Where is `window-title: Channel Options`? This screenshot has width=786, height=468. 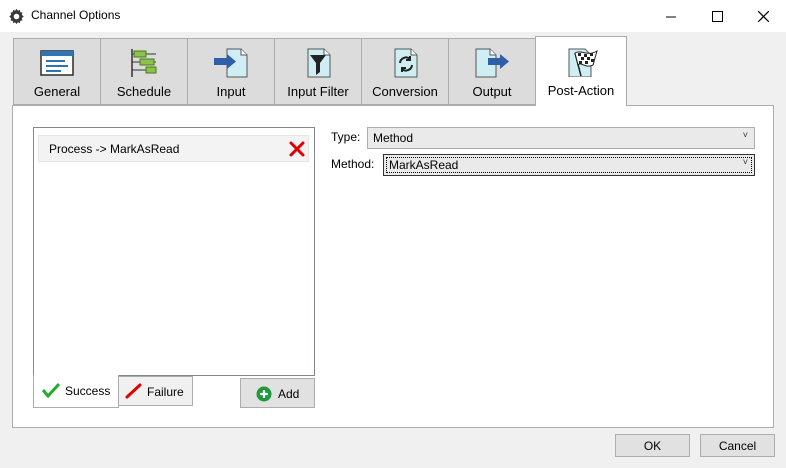 window-title: Channel Options is located at coordinates (76, 15).